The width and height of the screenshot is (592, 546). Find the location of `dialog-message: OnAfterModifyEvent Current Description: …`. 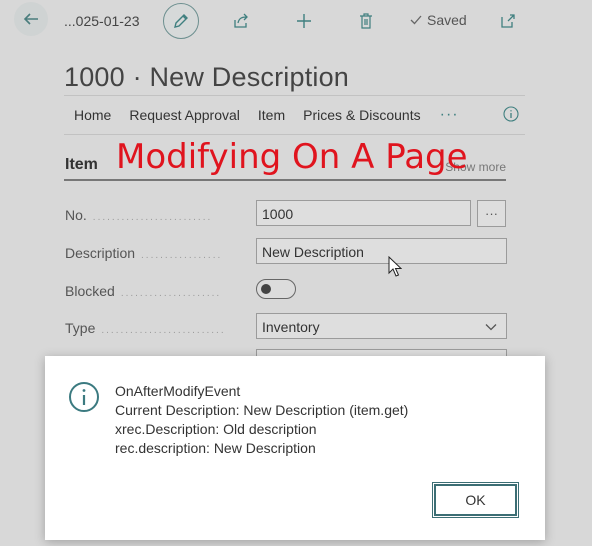

dialog-message: OnAfterModifyEvent Current Description: … is located at coordinates (261, 420).